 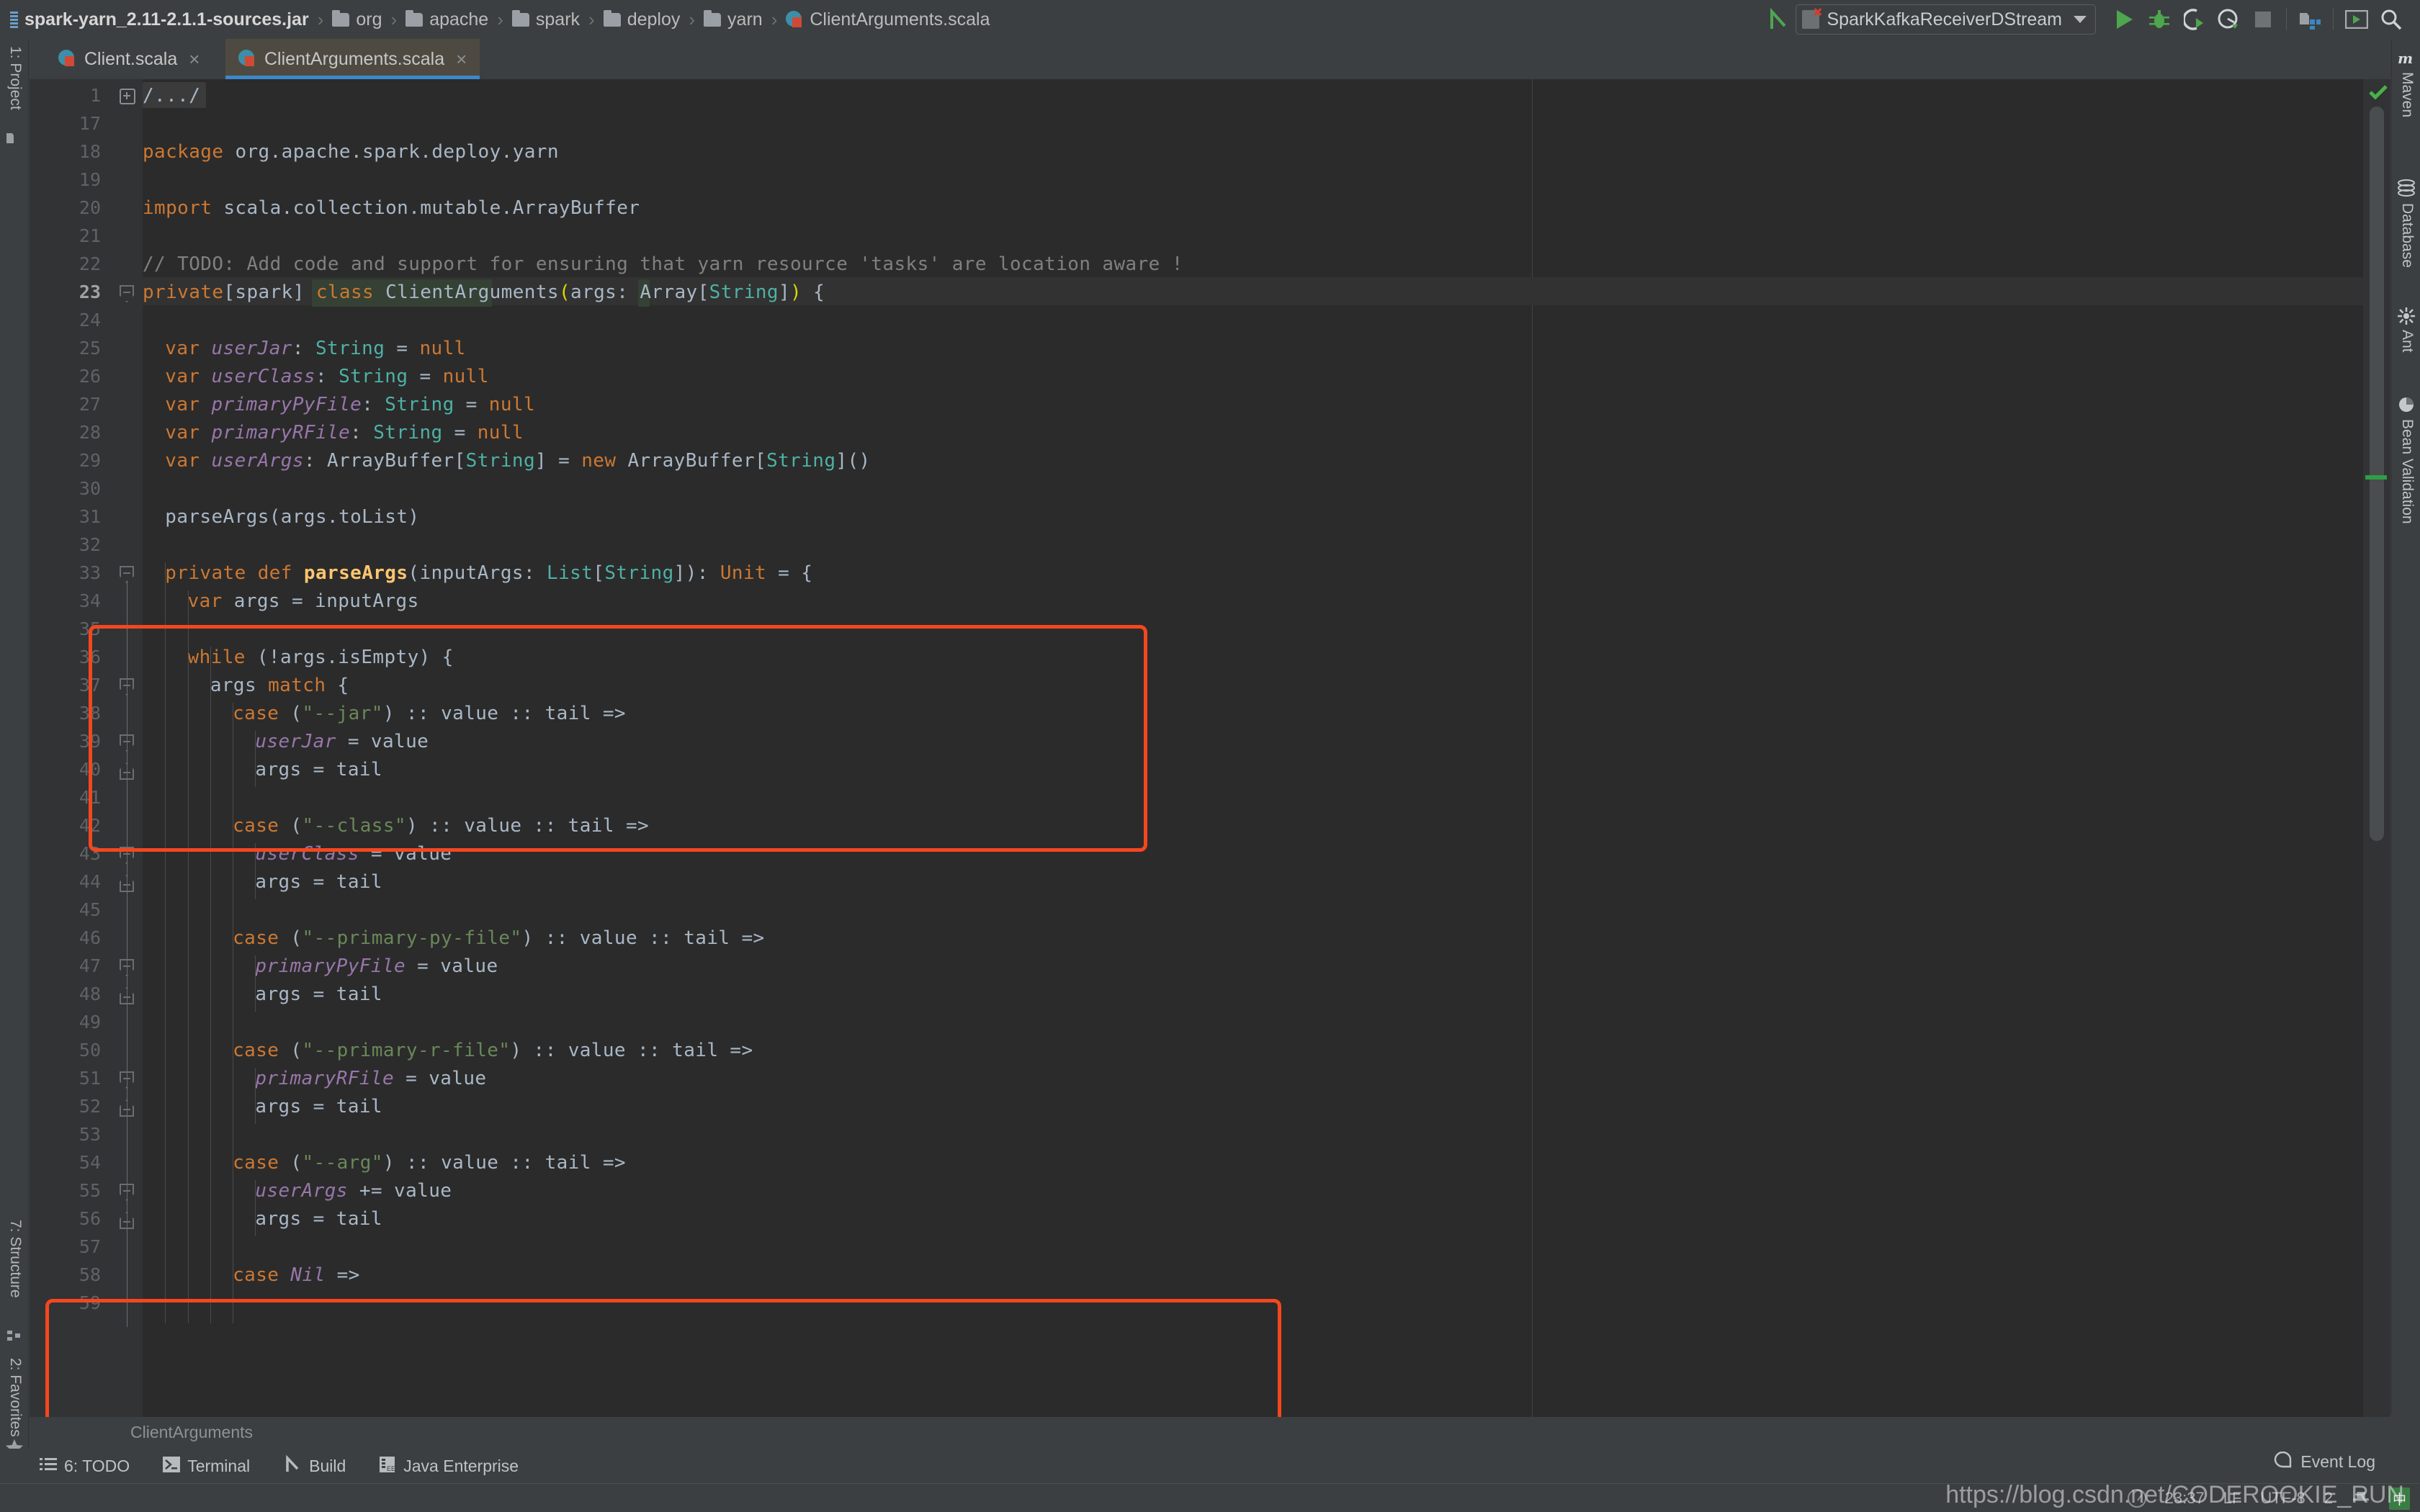 I want to click on code-token: ], so click(x=784, y=292).